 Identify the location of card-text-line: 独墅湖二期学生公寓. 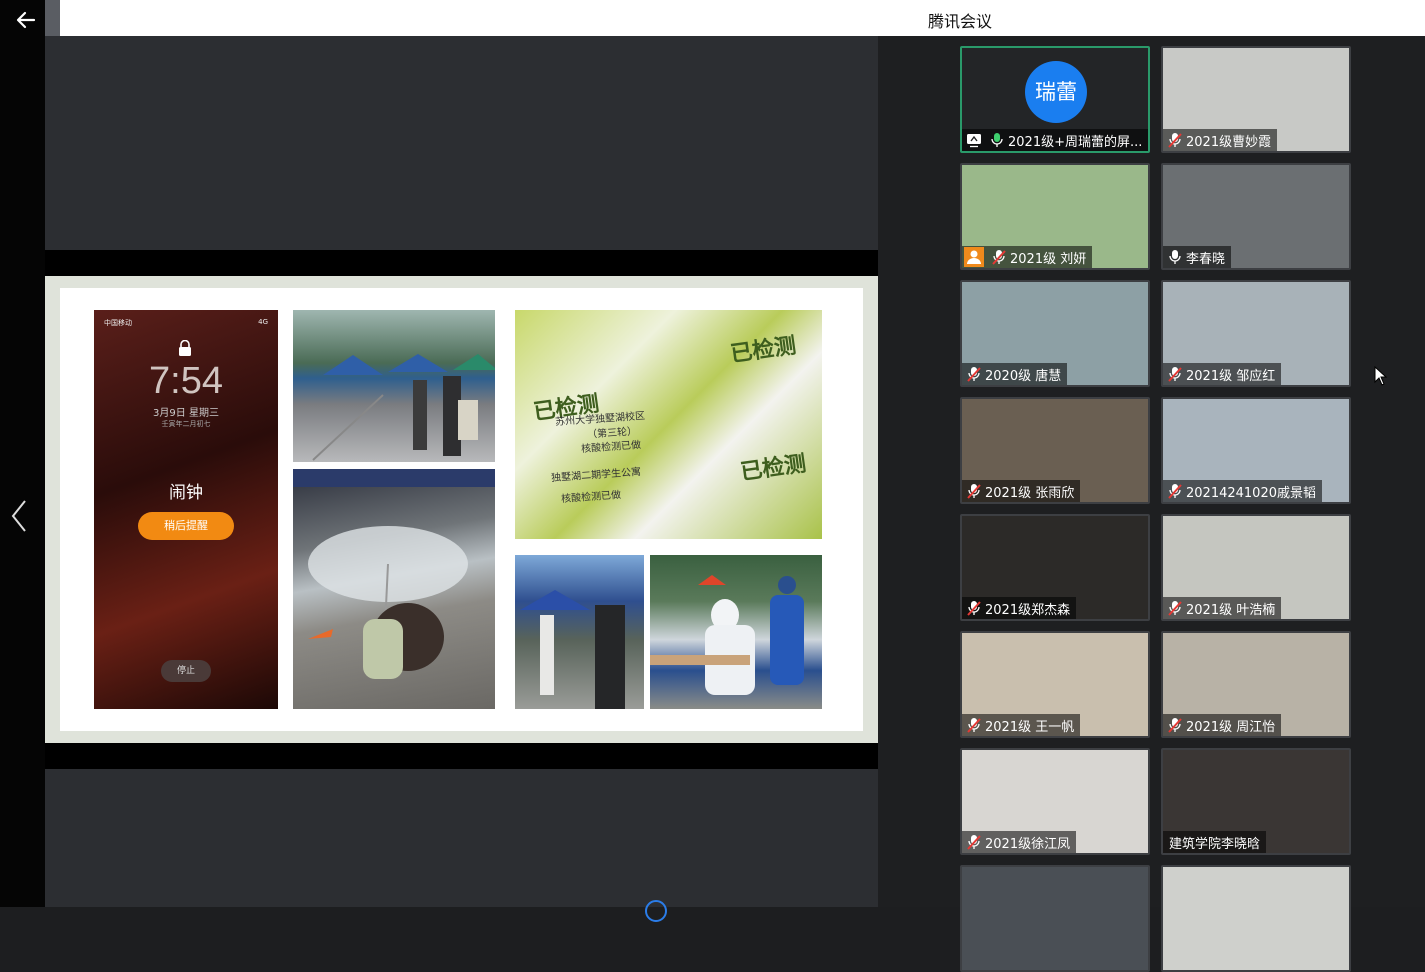
(596, 475).